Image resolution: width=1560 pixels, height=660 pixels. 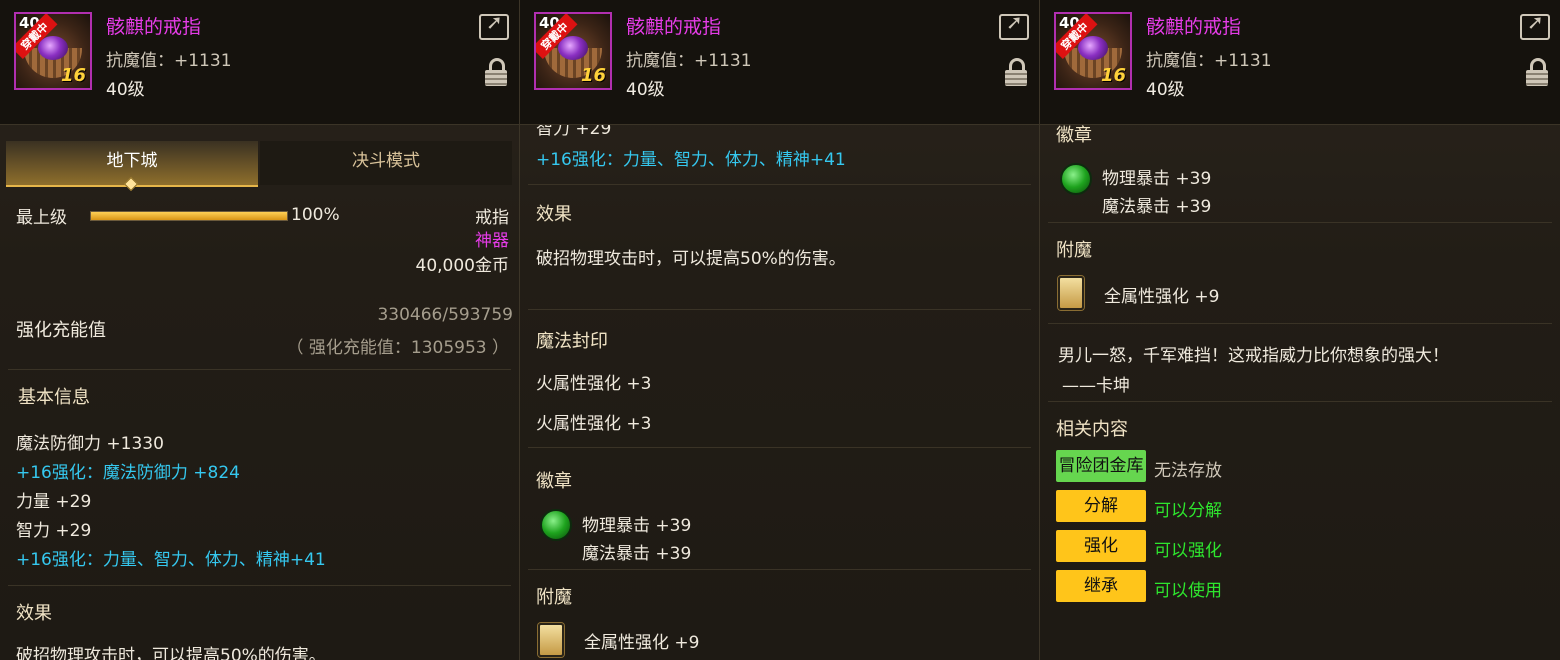 I want to click on flavor-quote: 男儿一怒，千军难挡！这戒指威力比你想象的强大！, so click(x=1253, y=356).